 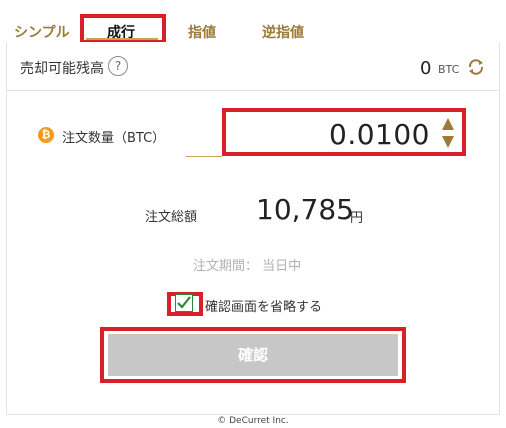 I want to click on check-icon, so click(x=184, y=302).